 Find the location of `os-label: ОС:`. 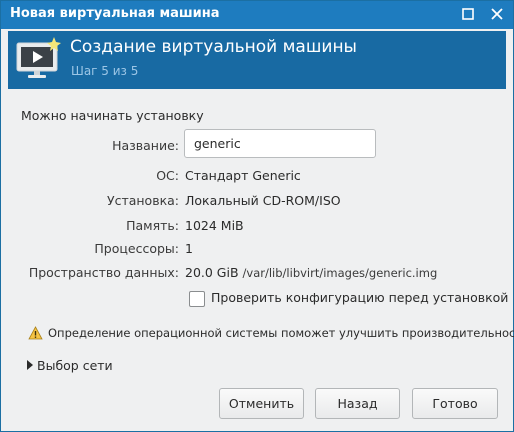

os-label: ОС: is located at coordinates (167, 175).